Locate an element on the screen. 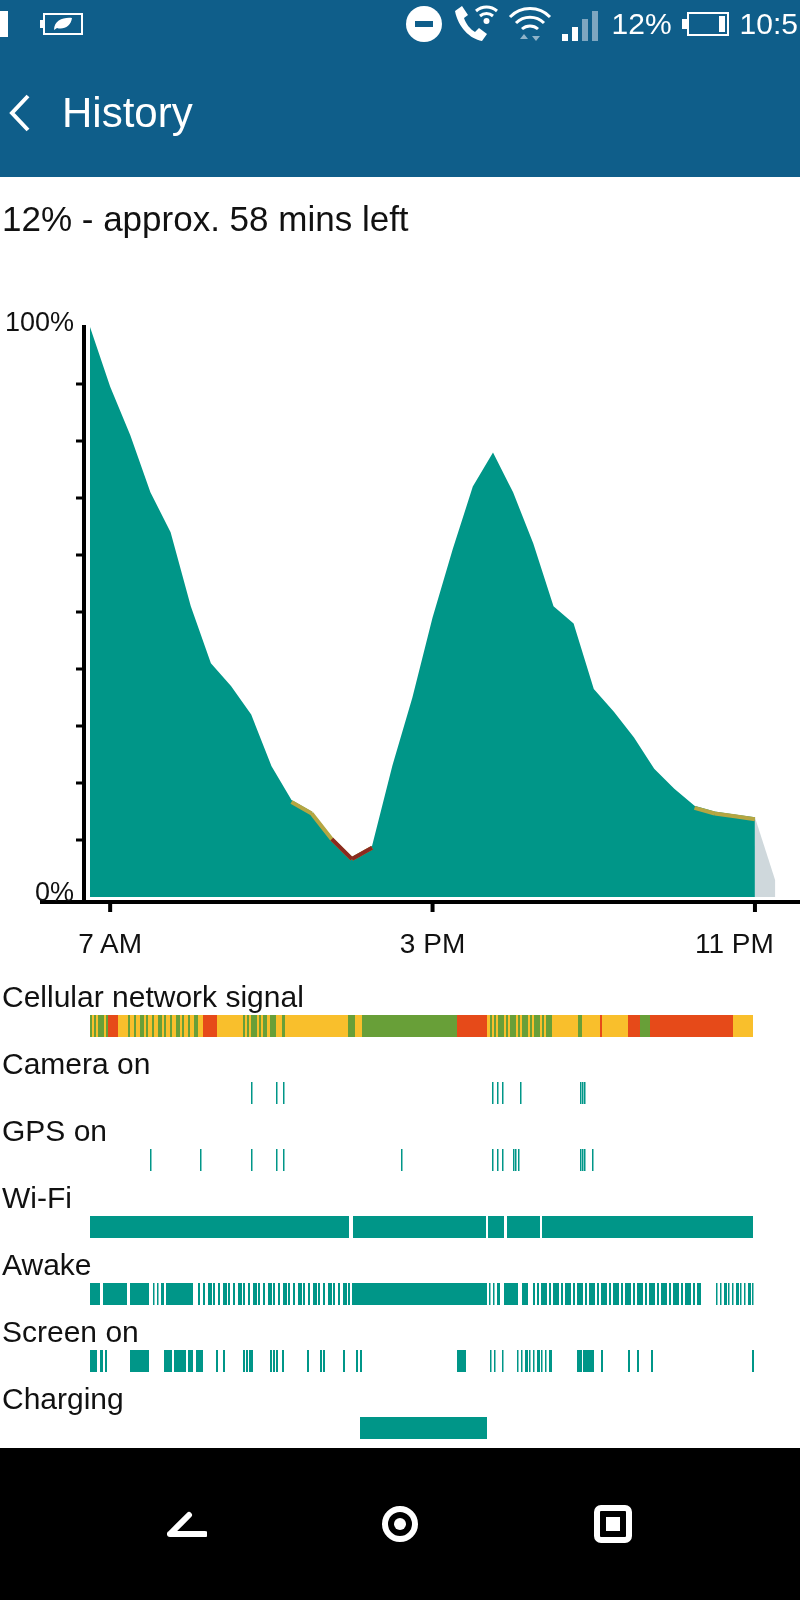  y-tick-label: 100% is located at coordinates (39, 321).